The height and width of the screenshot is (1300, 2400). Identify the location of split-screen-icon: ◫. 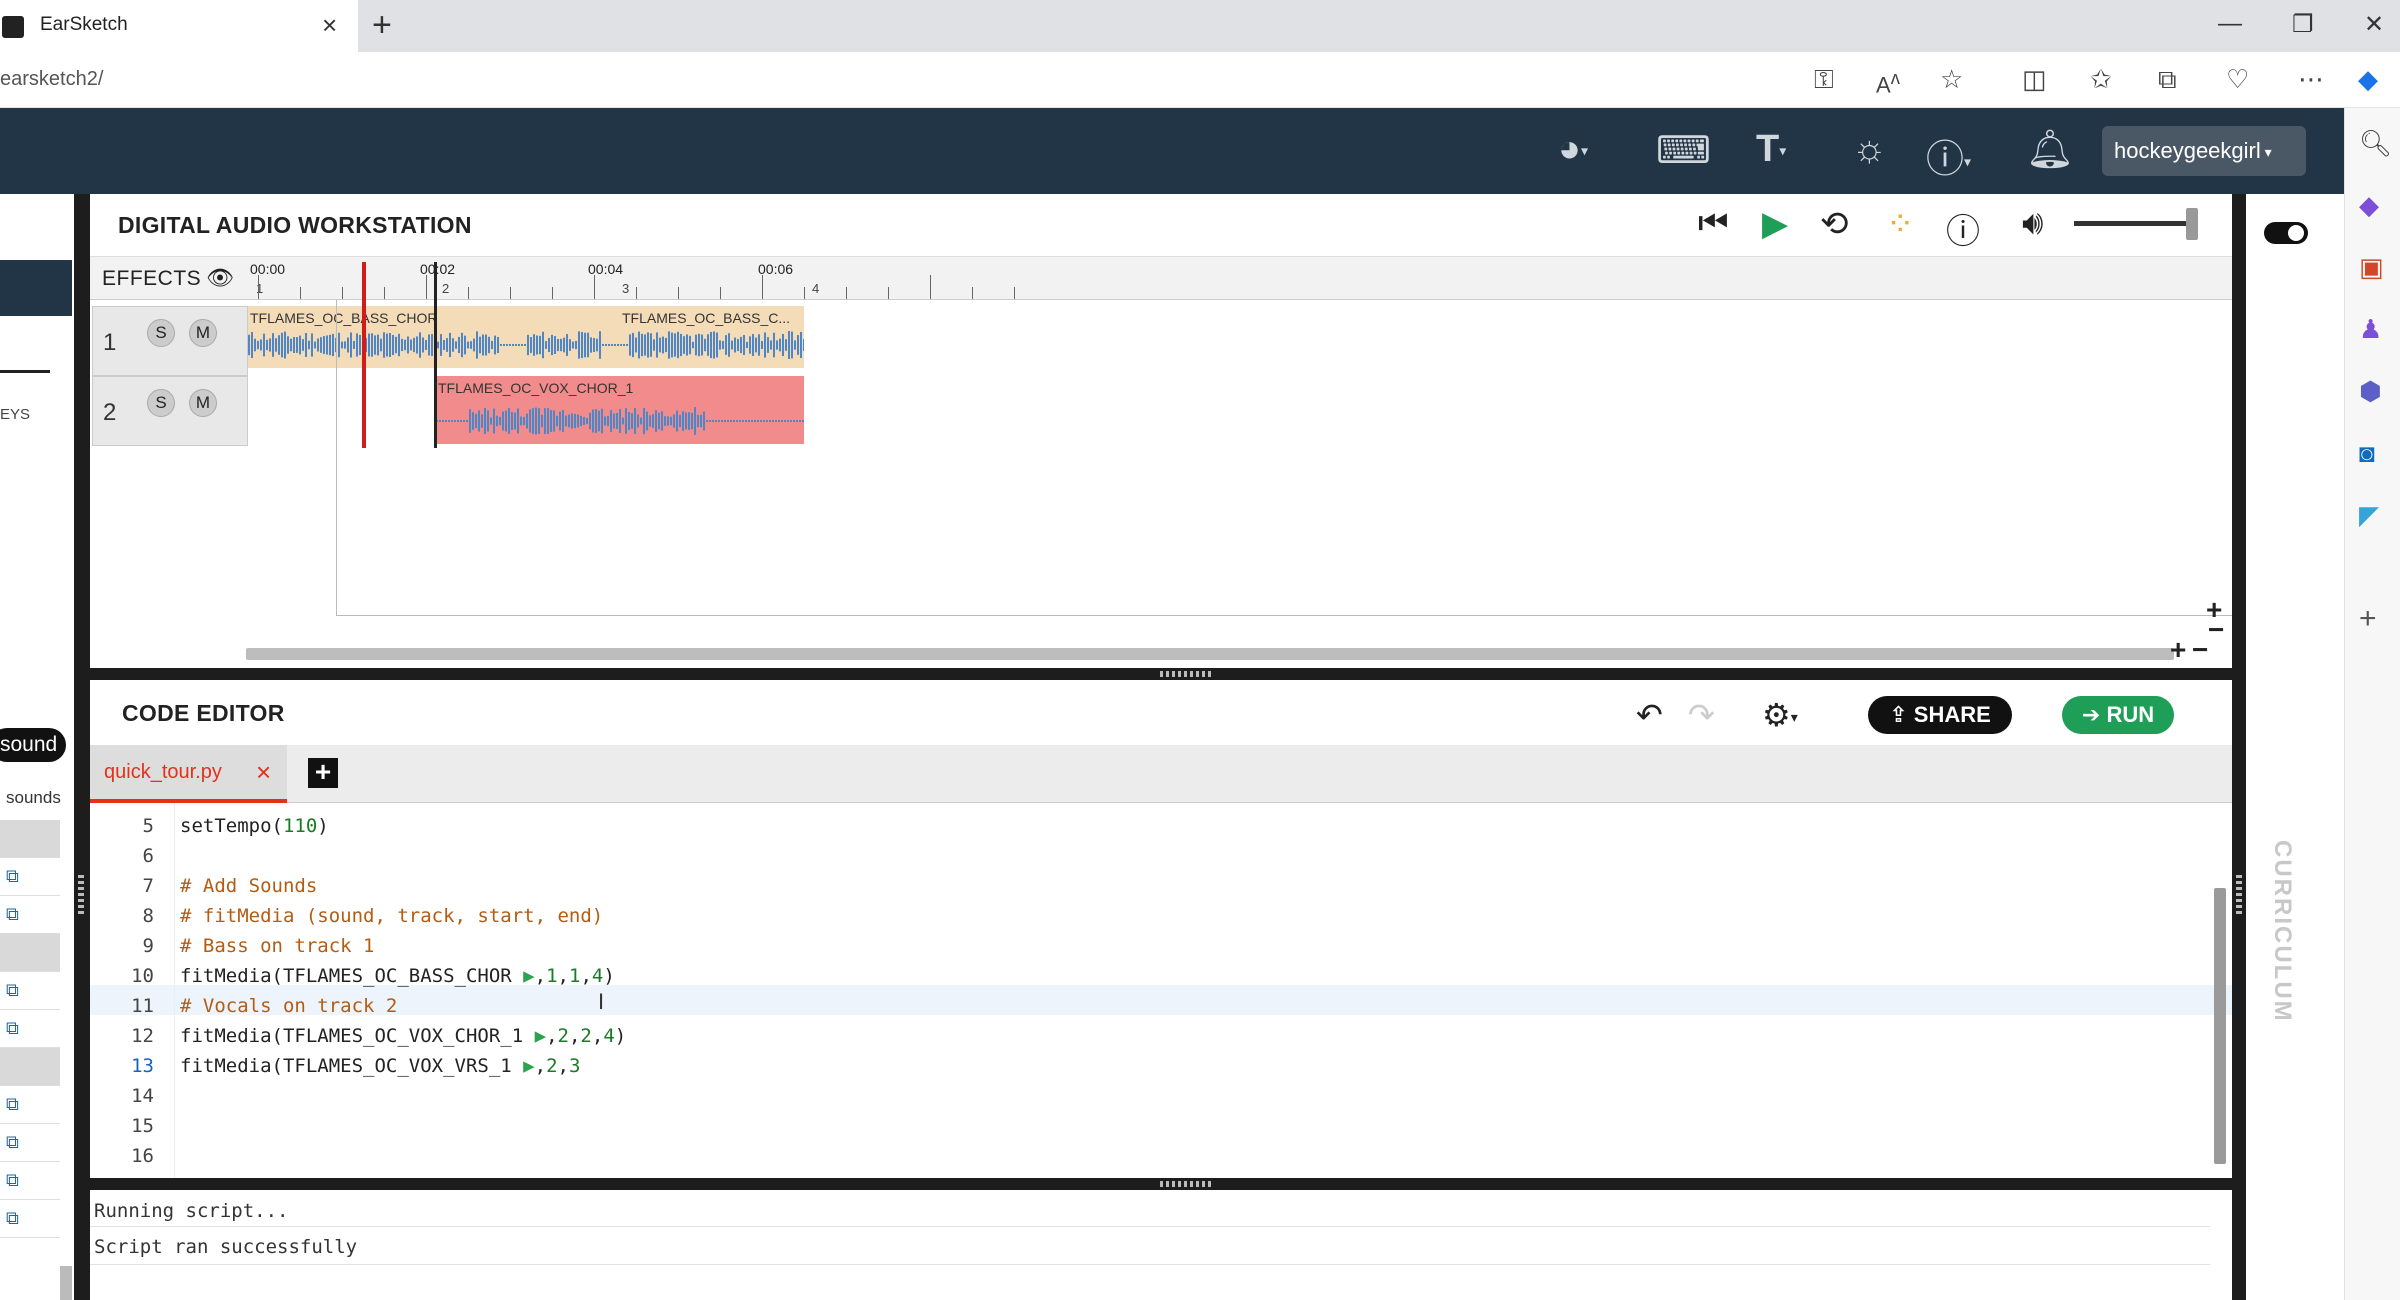
(2034, 79).